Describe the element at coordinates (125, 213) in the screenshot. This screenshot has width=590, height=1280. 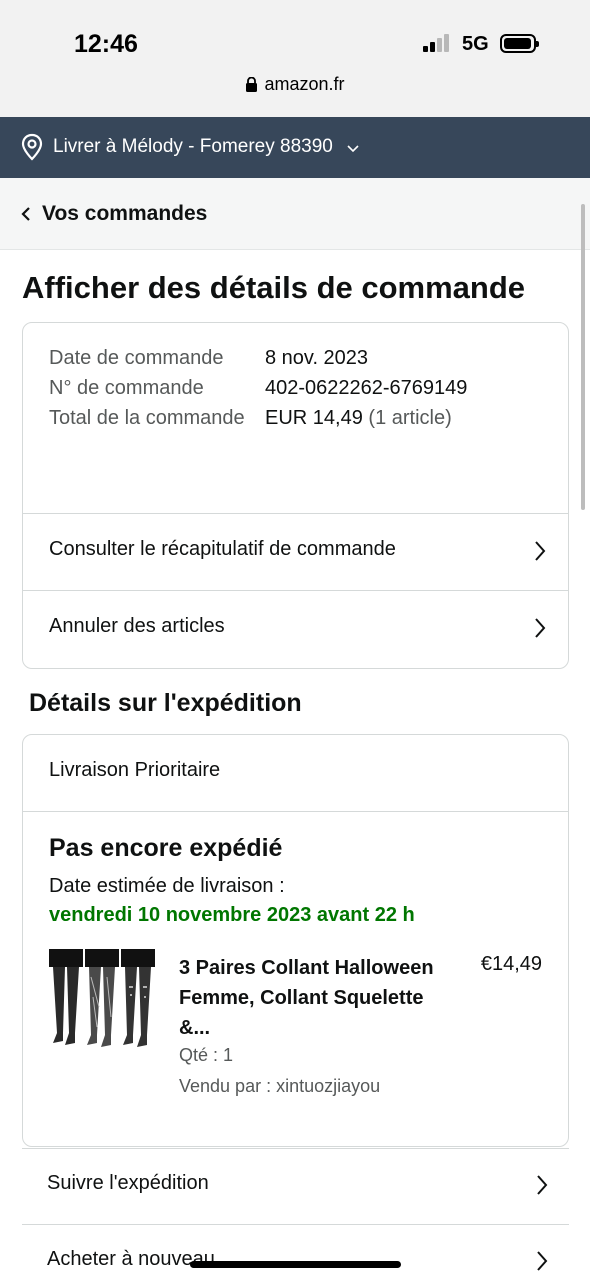
I see `back-link-label: Vos commandes` at that location.